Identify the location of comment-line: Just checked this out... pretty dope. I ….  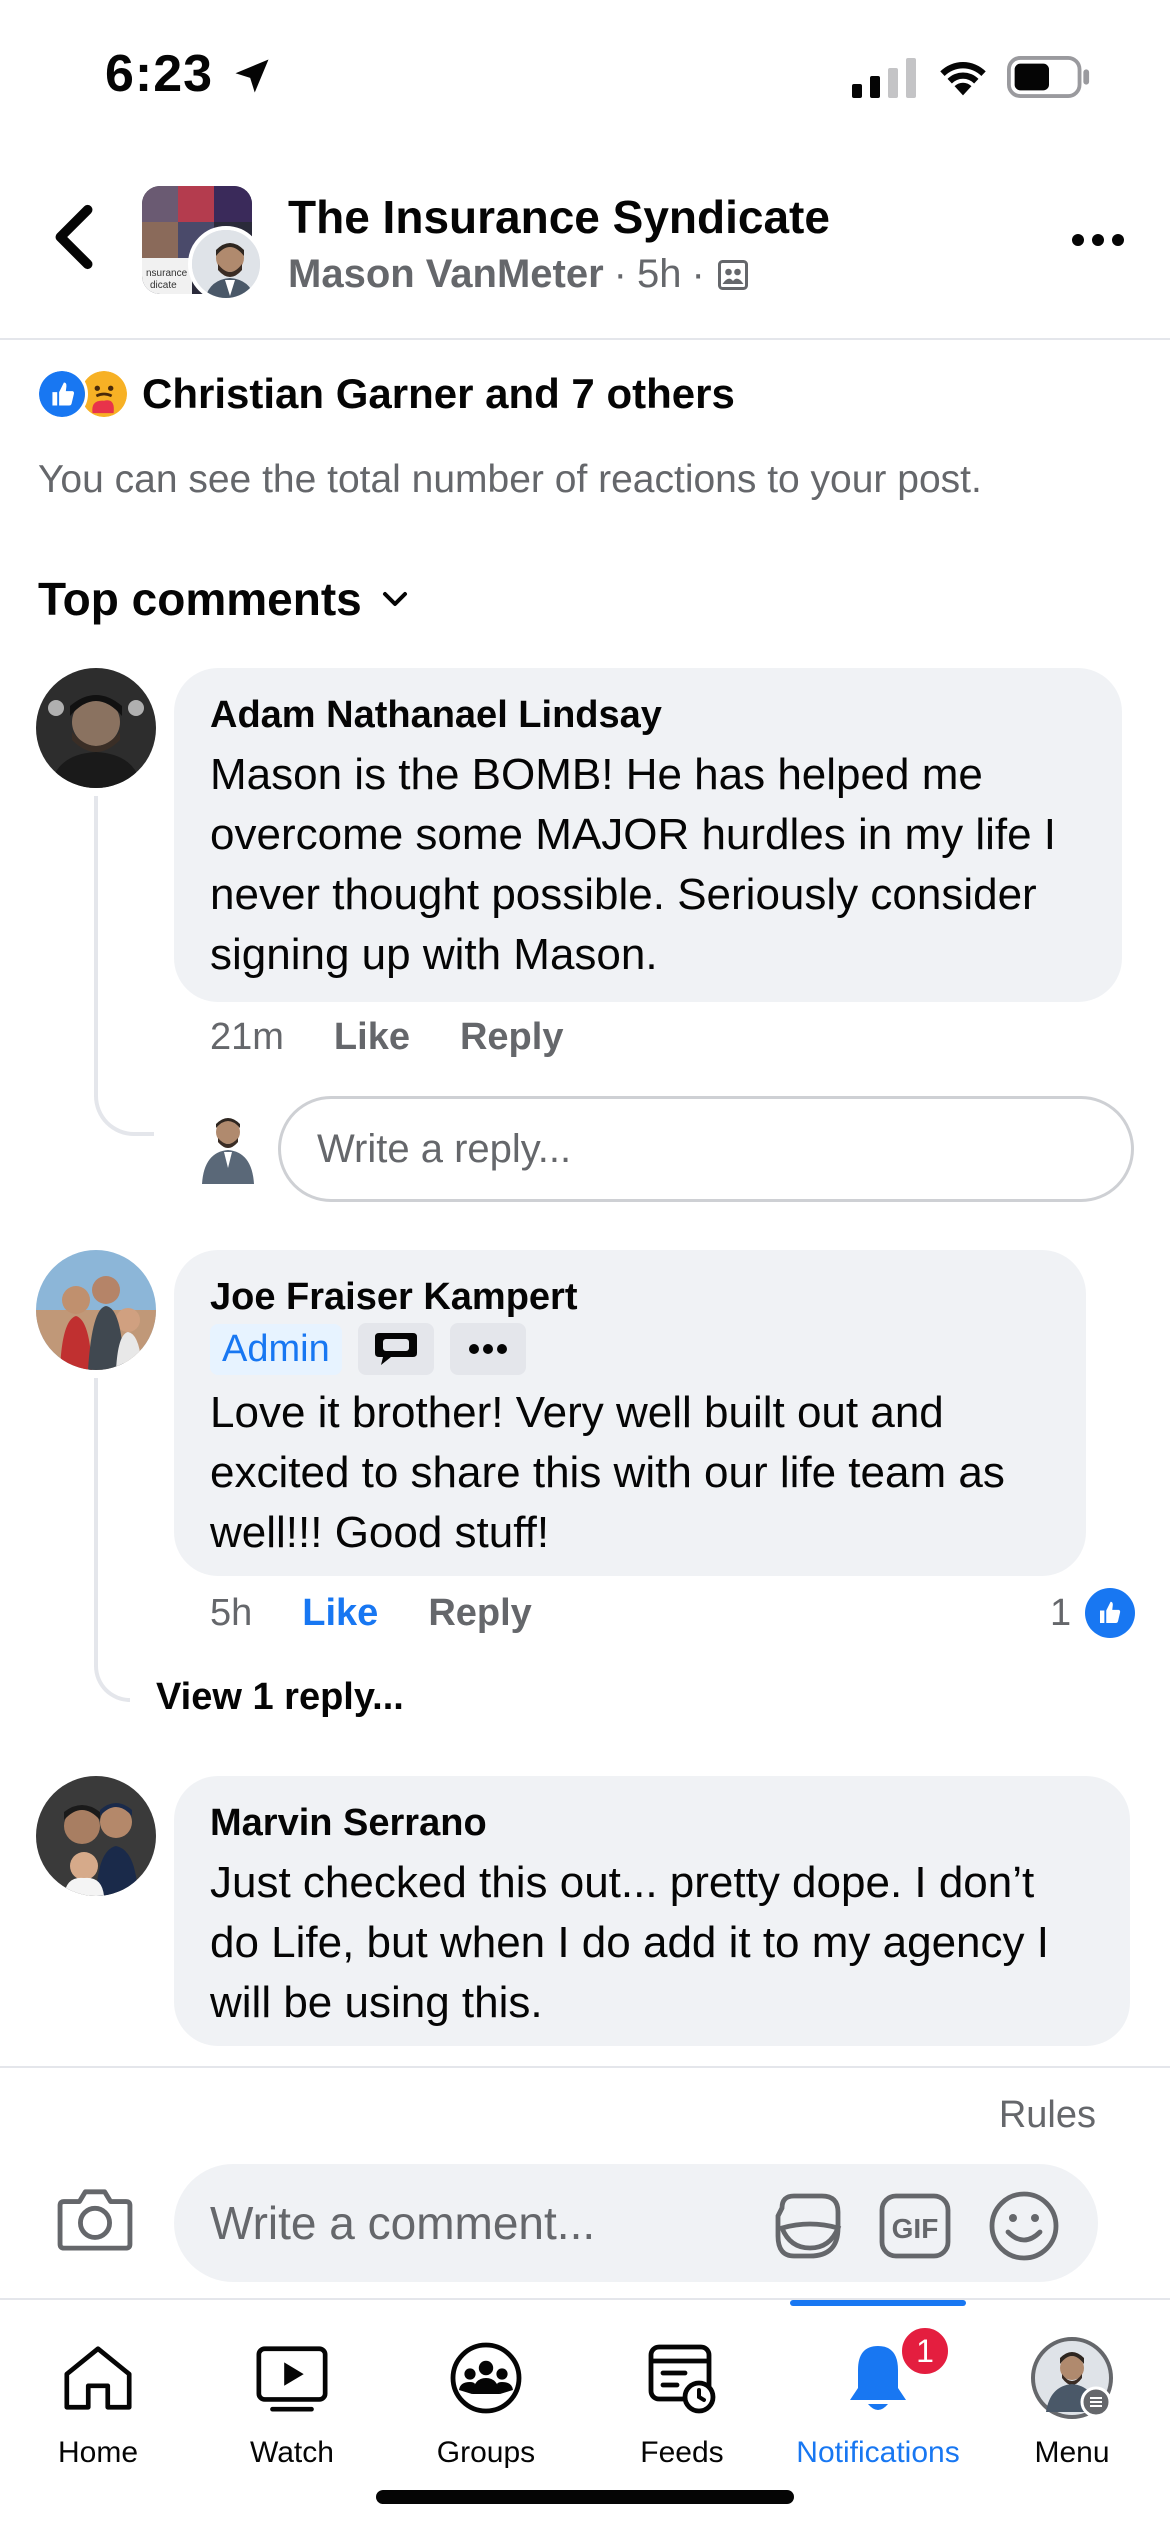
(622, 1882).